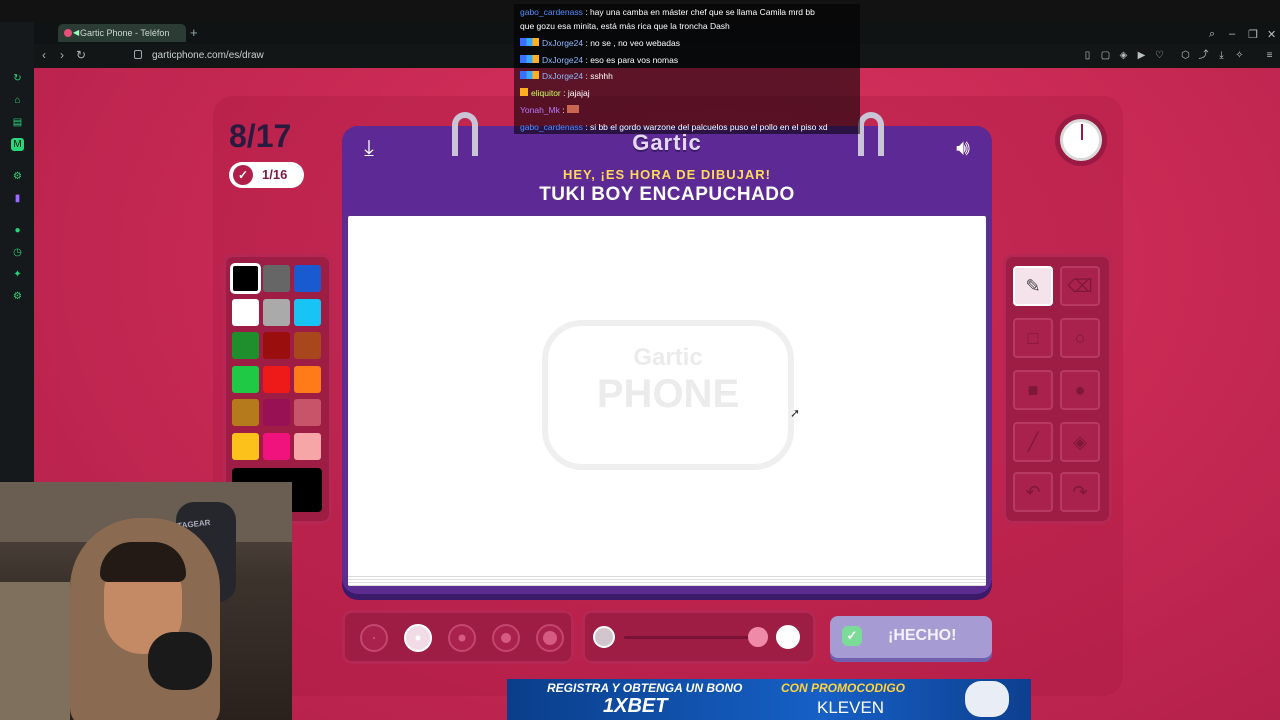 This screenshot has width=1280, height=720. I want to click on spotify-icon: ●, so click(17, 230).